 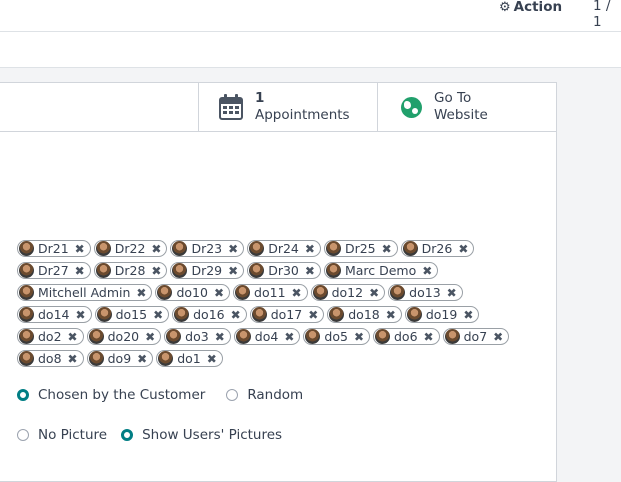 What do you see at coordinates (284, 248) in the screenshot?
I see `user-tag: Dr24 ✖` at bounding box center [284, 248].